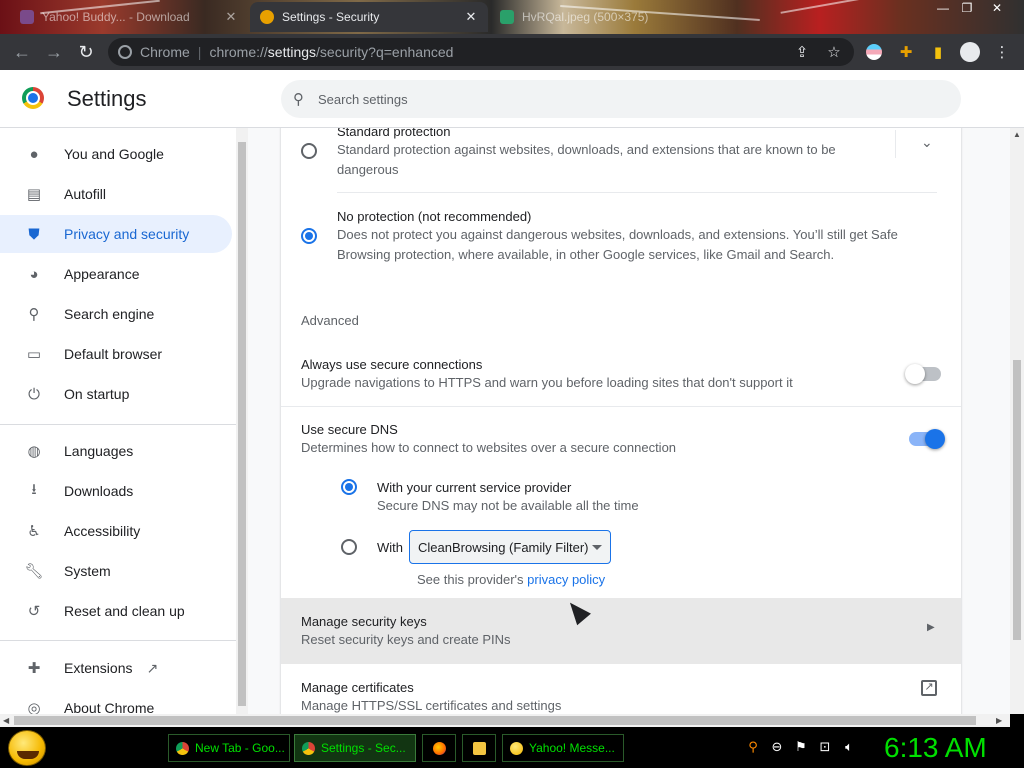  What do you see at coordinates (116, 531) in the screenshot?
I see `sidebar-item-accessibility: ♿ Accessibility` at bounding box center [116, 531].